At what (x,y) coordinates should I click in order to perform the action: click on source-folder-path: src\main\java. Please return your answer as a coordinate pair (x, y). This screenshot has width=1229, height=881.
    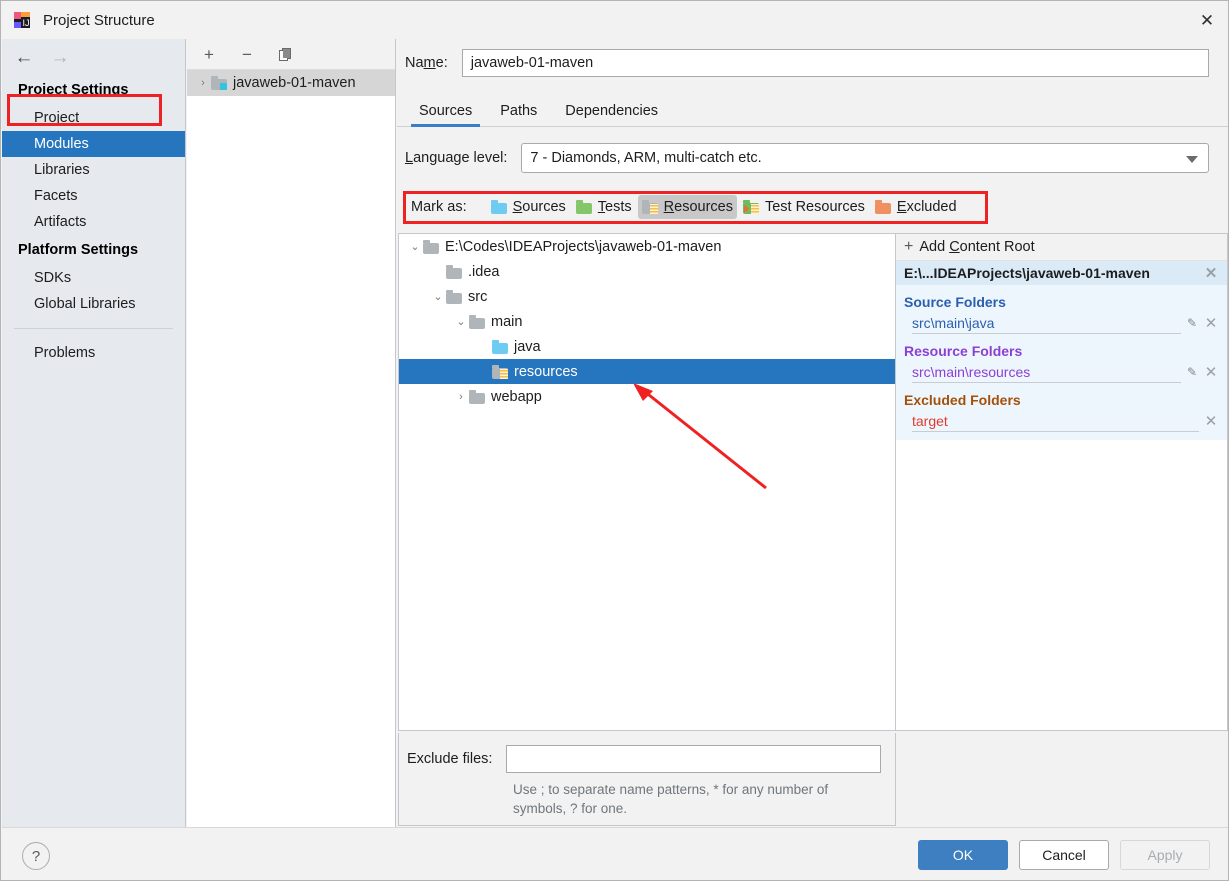
    Looking at the image, I should click on (1046, 323).